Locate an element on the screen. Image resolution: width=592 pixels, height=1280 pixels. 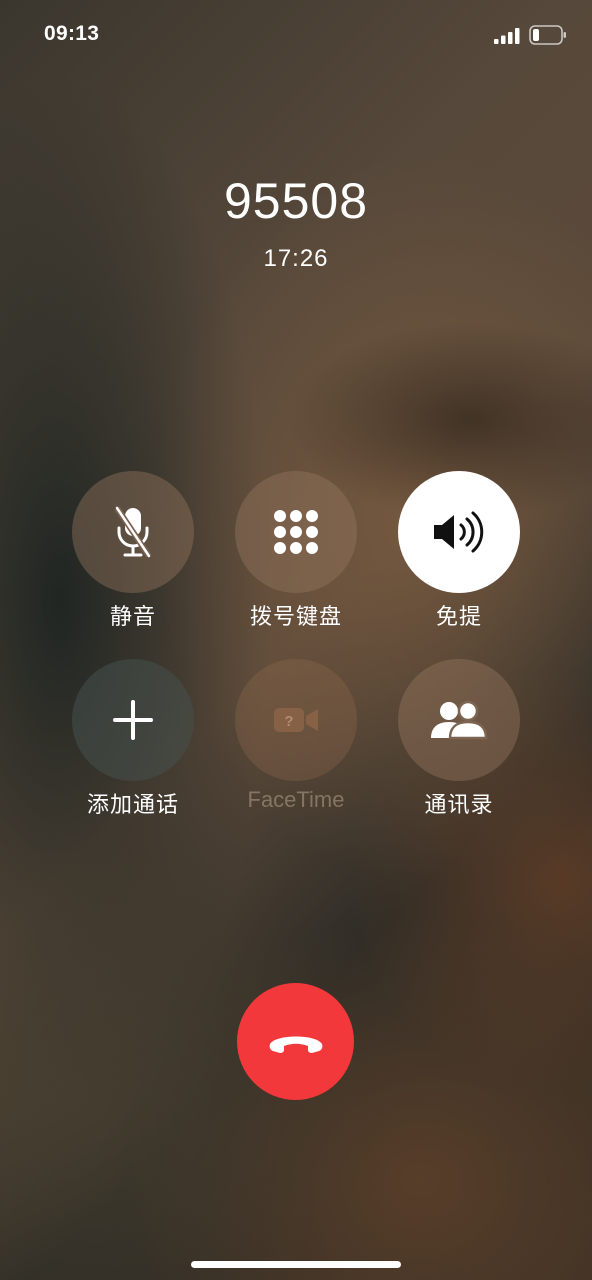
battery-icon is located at coordinates (547, 35).